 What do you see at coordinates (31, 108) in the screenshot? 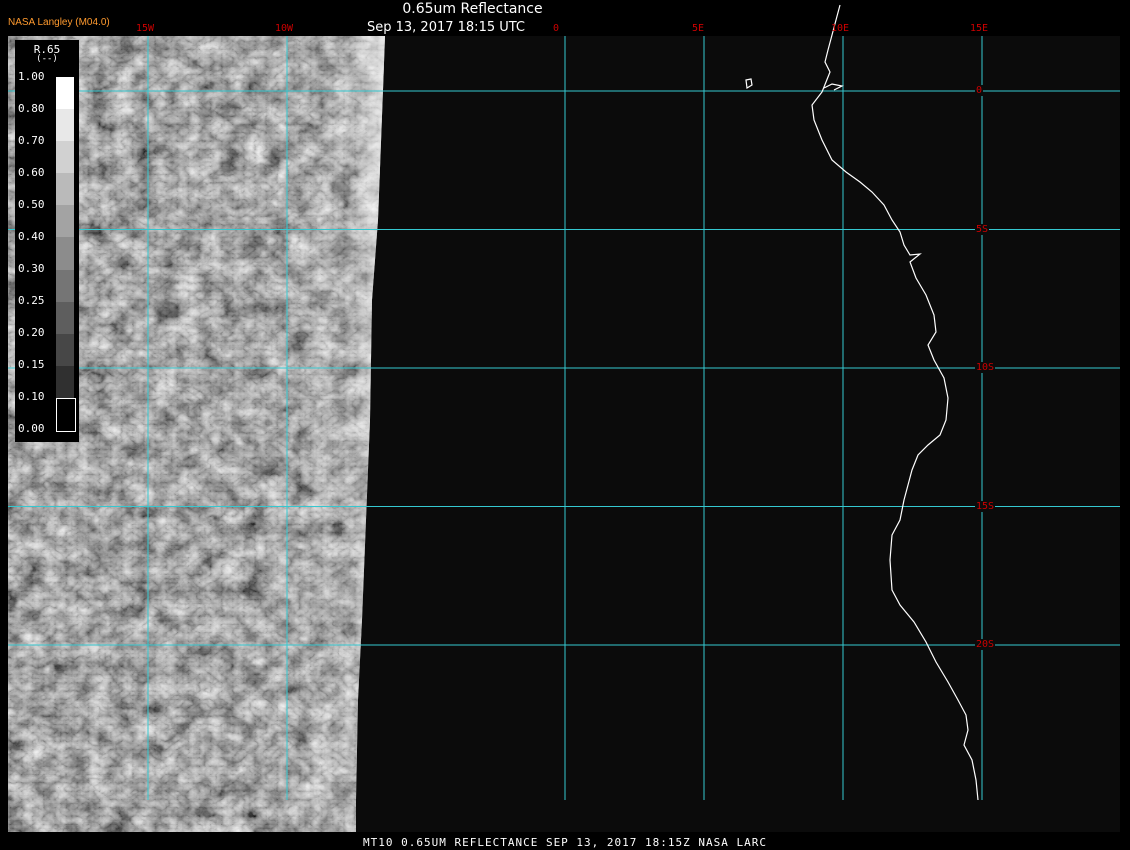
I see `legend-tick-label: 0.80` at bounding box center [31, 108].